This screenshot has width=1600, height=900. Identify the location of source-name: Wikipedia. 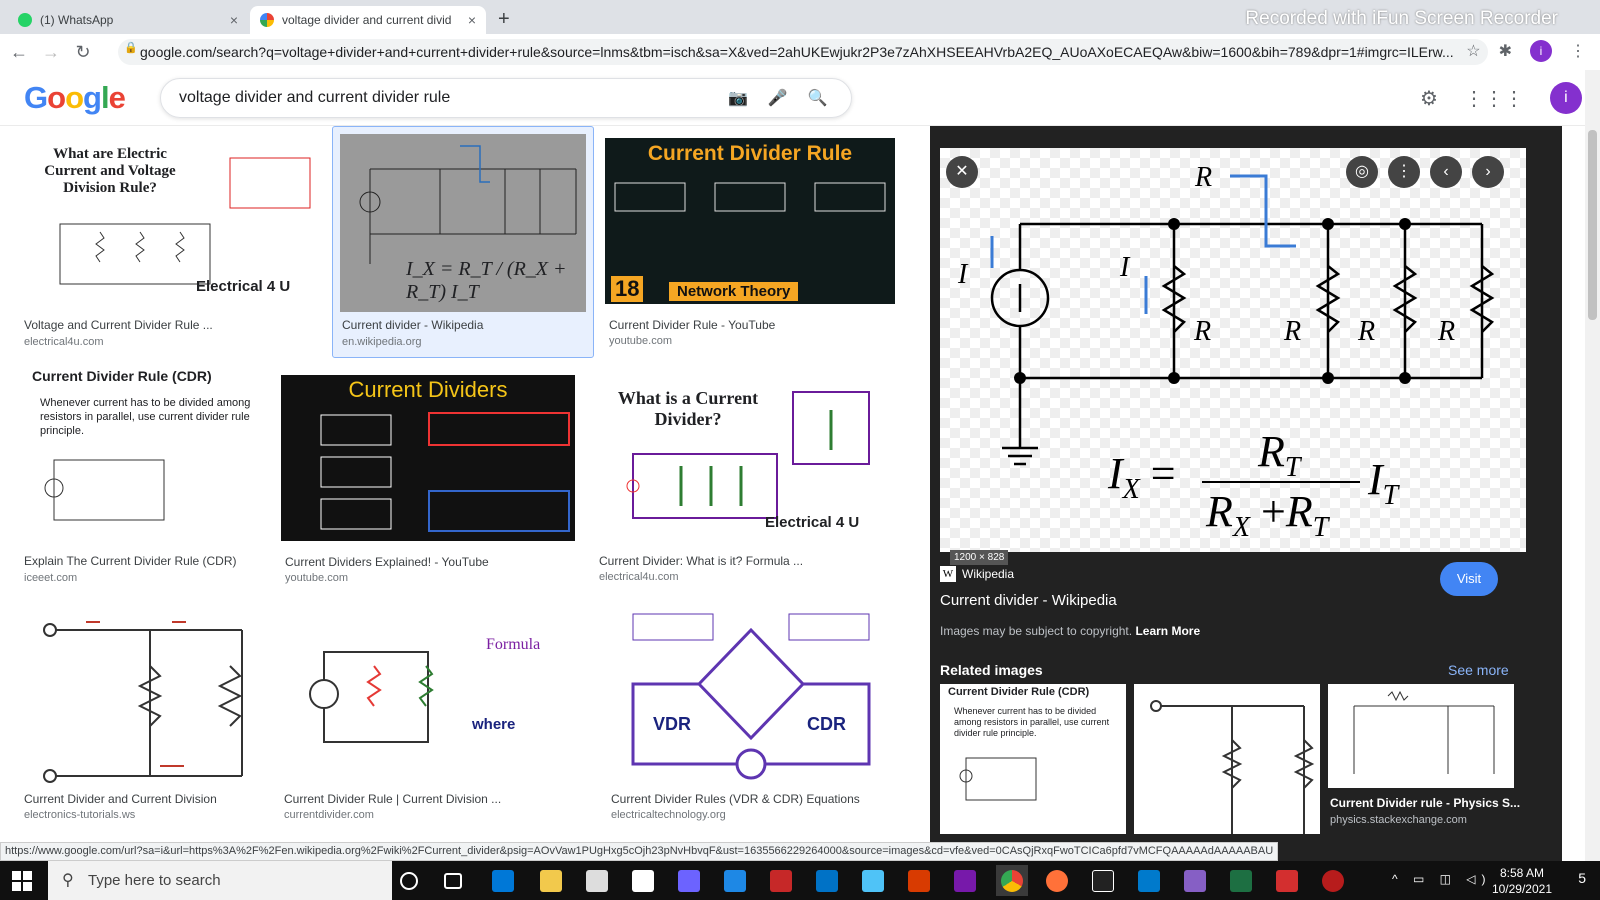
(988, 574).